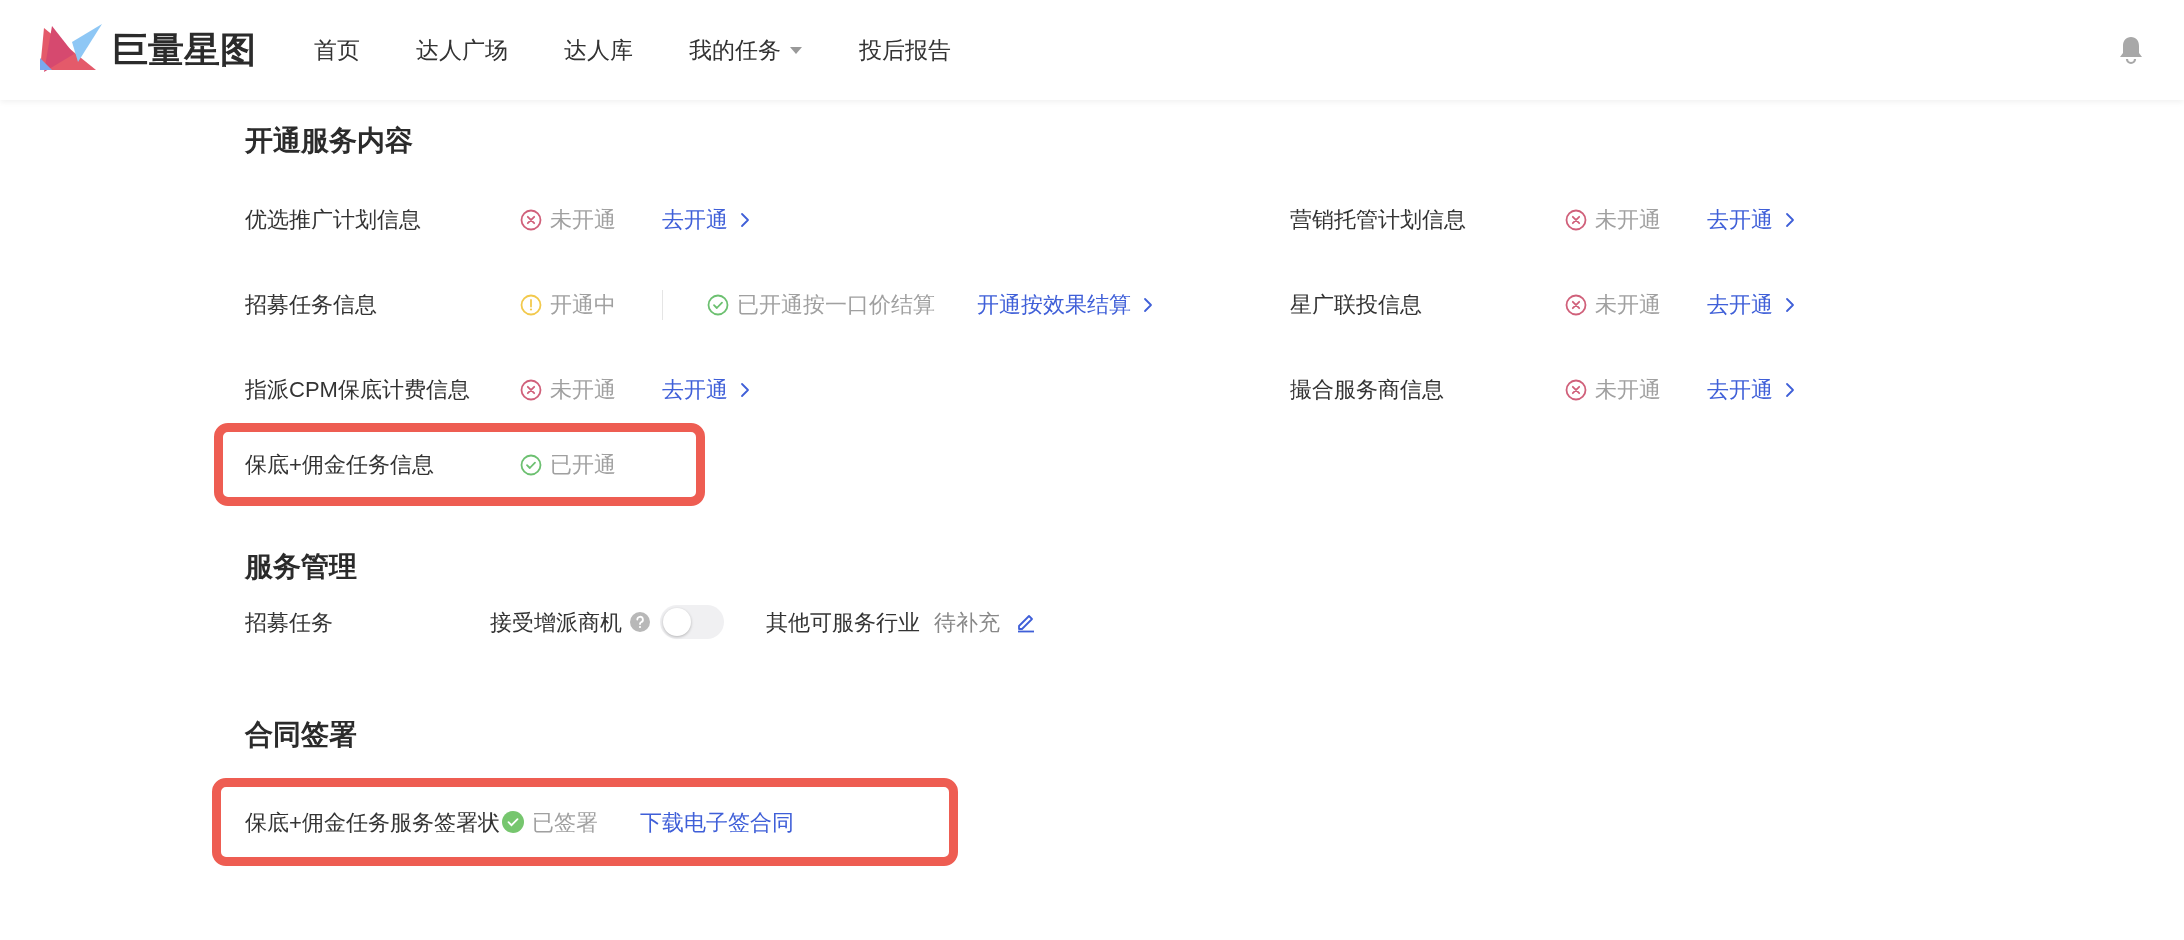  Describe the element at coordinates (1356, 305) in the screenshot. I see `service-label: 星广联投信息` at that location.